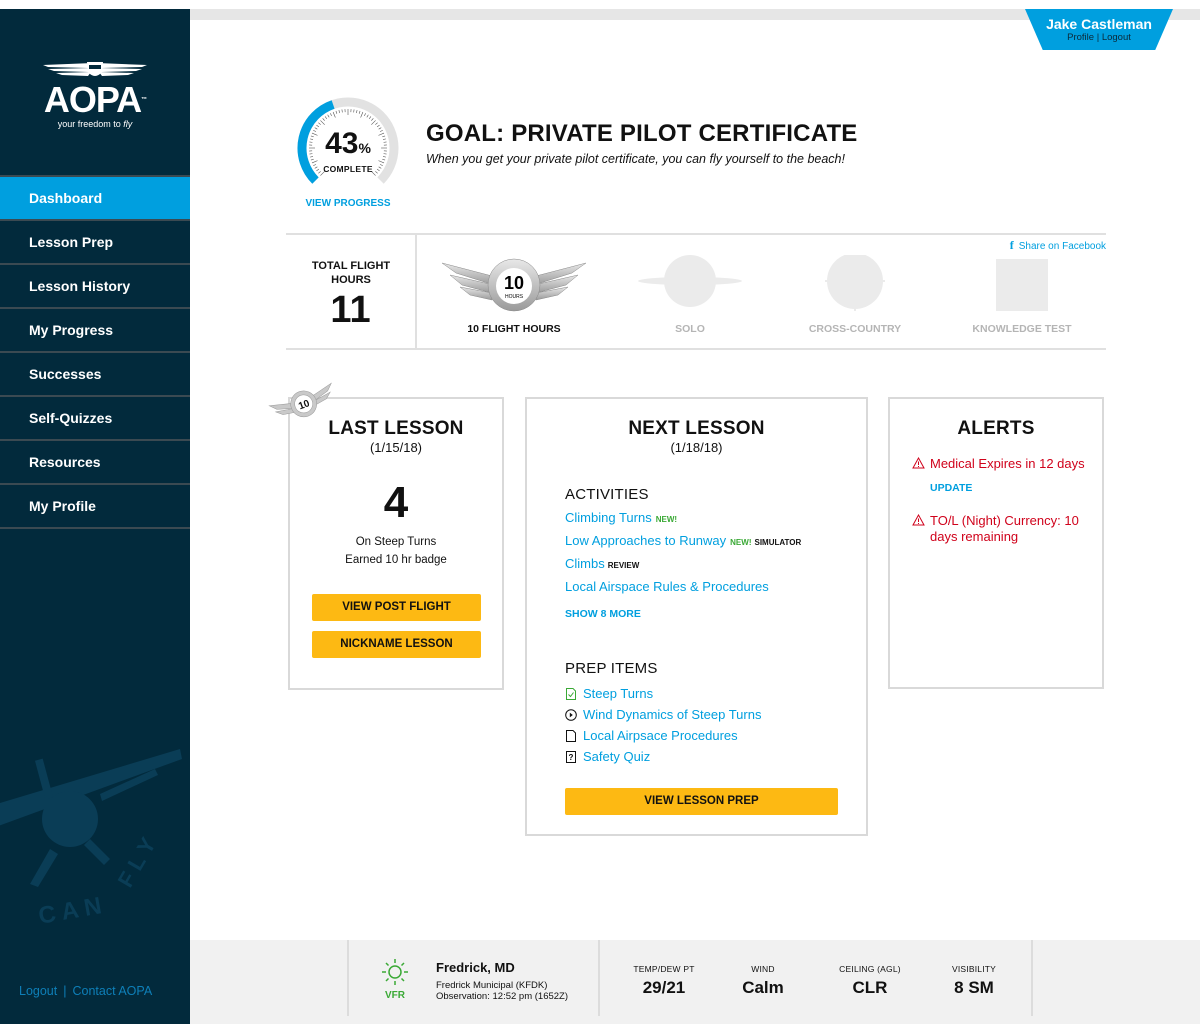 This screenshot has height=1024, width=1200. What do you see at coordinates (696, 428) in the screenshot?
I see `next-lesson-title: NEXT LESSON` at bounding box center [696, 428].